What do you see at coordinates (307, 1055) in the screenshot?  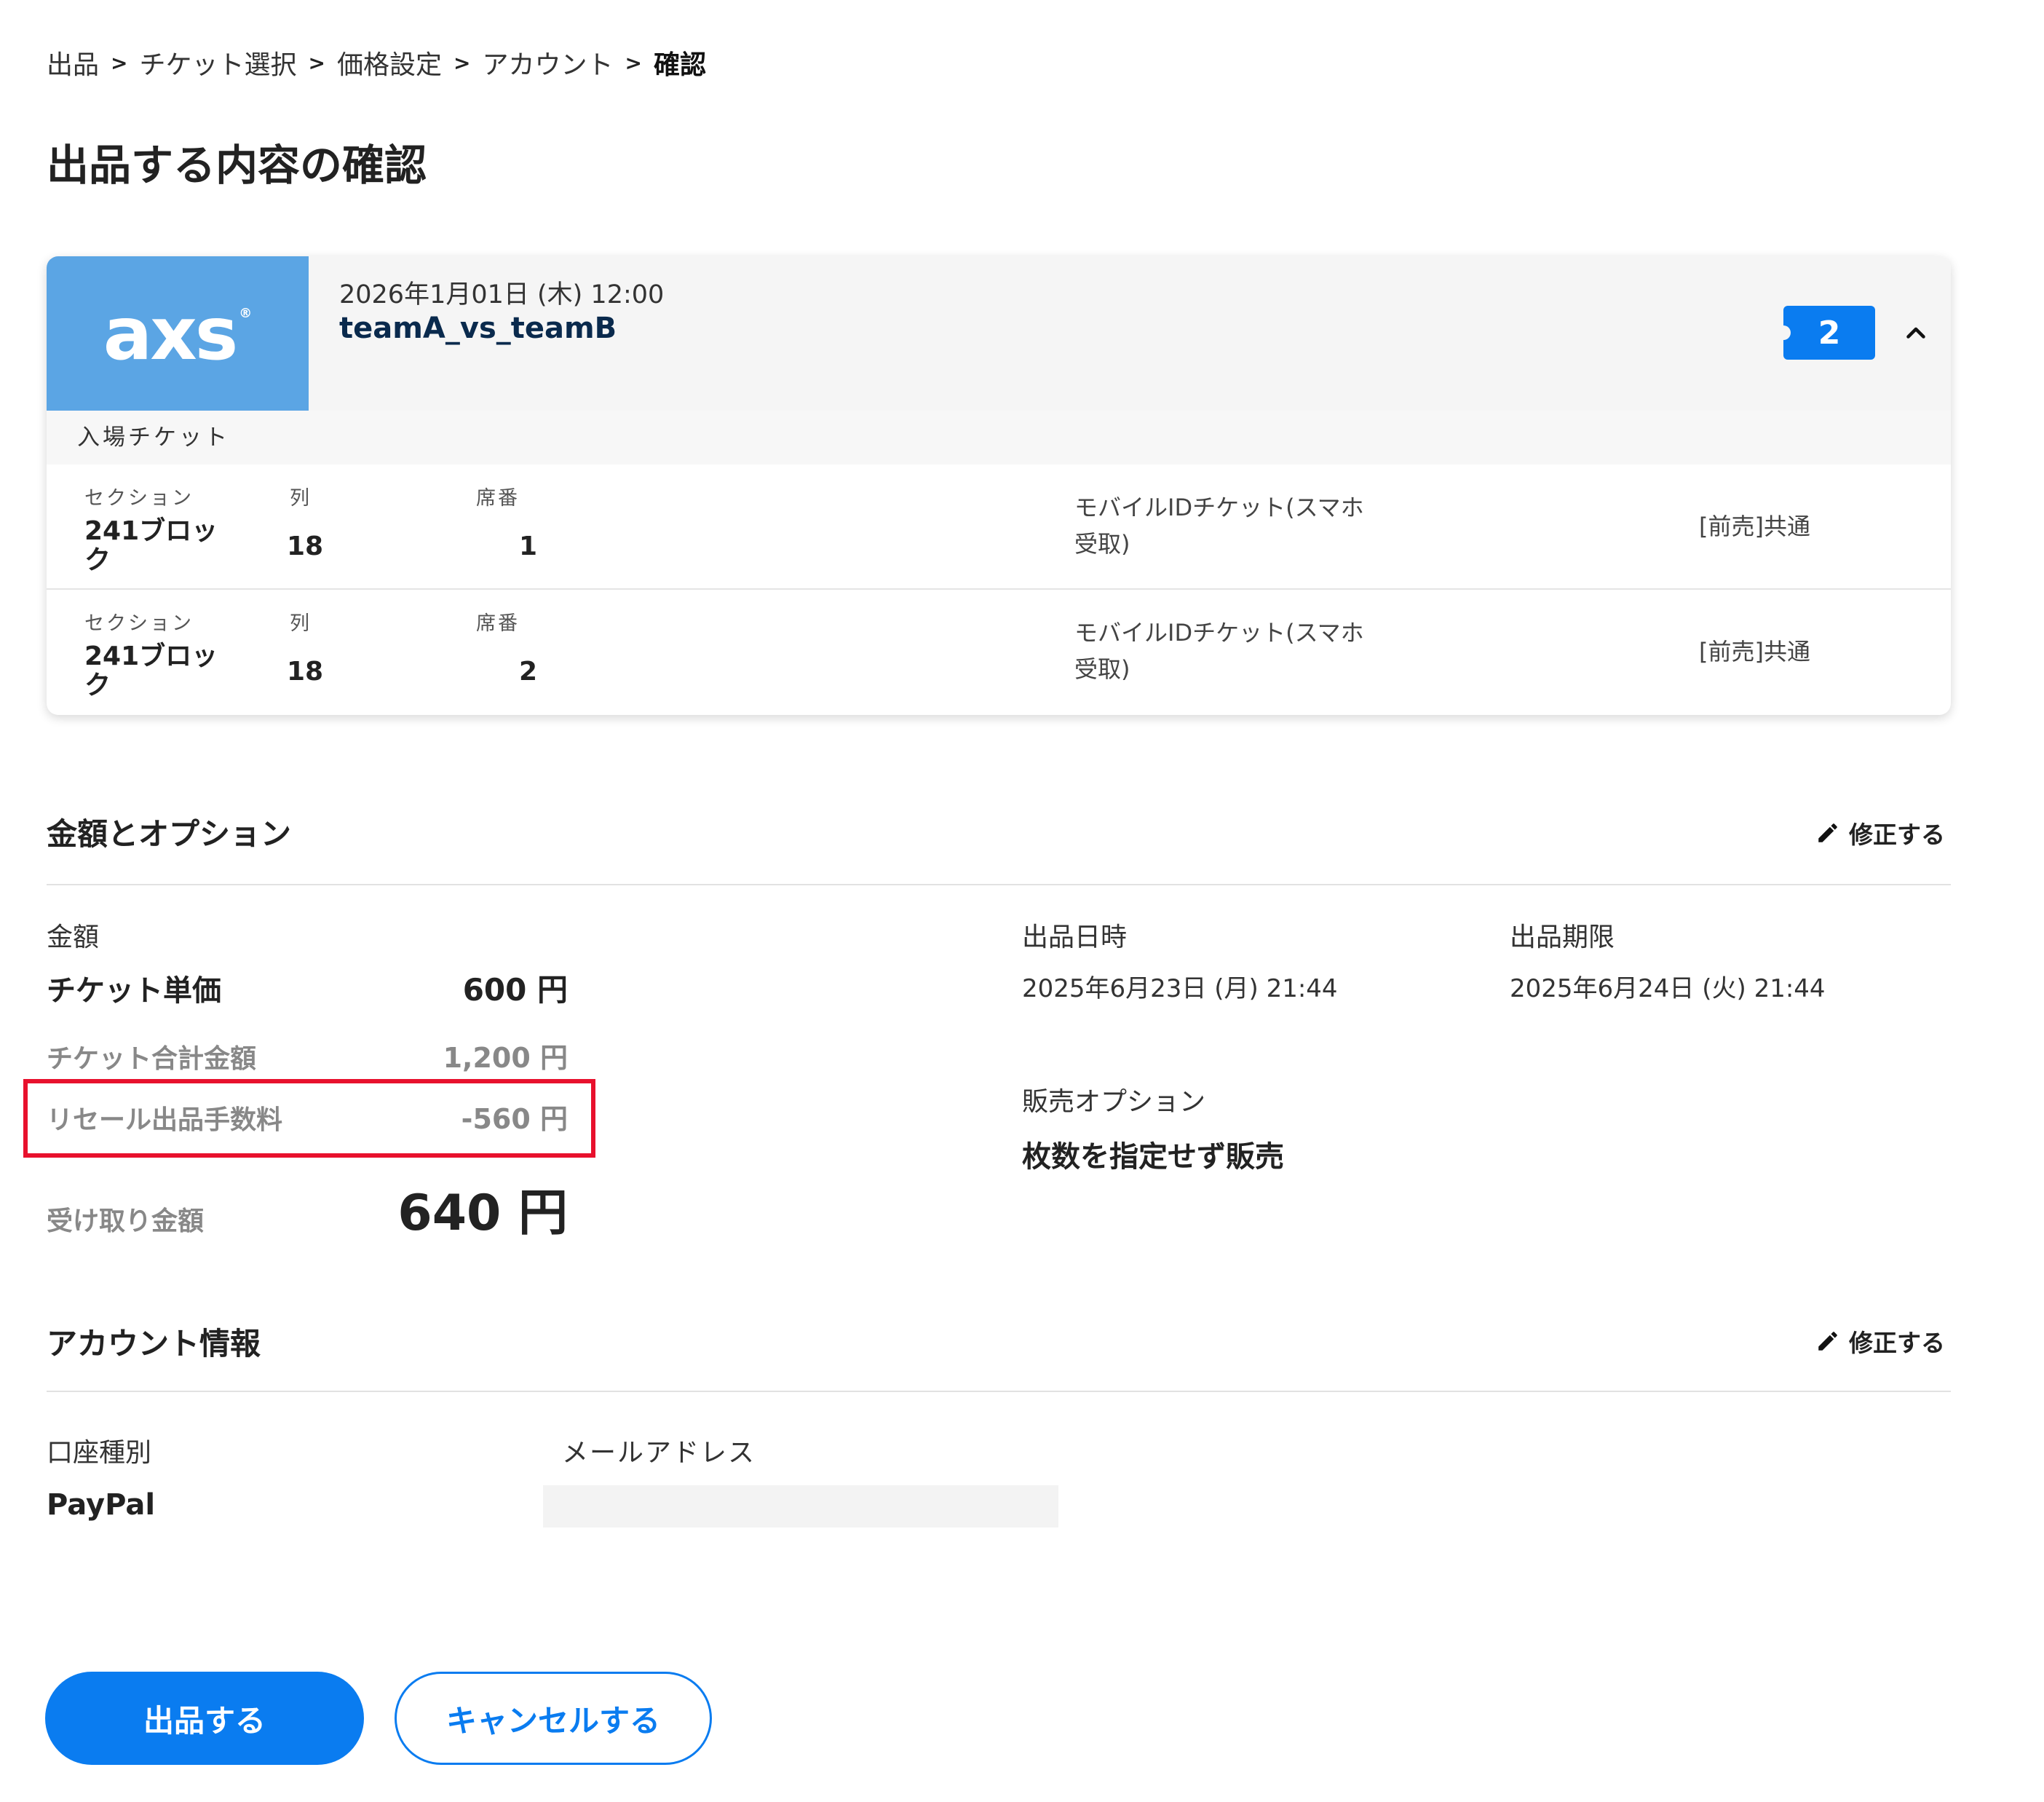 I see `total-row: チケット合計金額 1,200 円` at bounding box center [307, 1055].